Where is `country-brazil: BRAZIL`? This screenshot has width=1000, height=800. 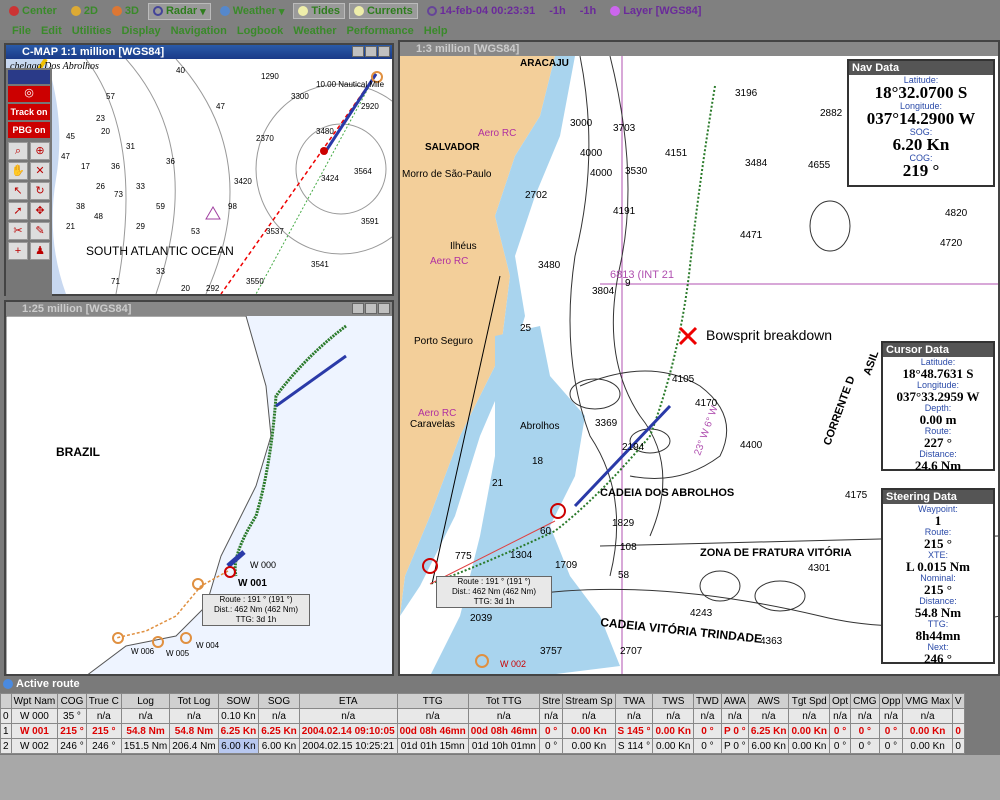
country-brazil: BRAZIL is located at coordinates (78, 452).